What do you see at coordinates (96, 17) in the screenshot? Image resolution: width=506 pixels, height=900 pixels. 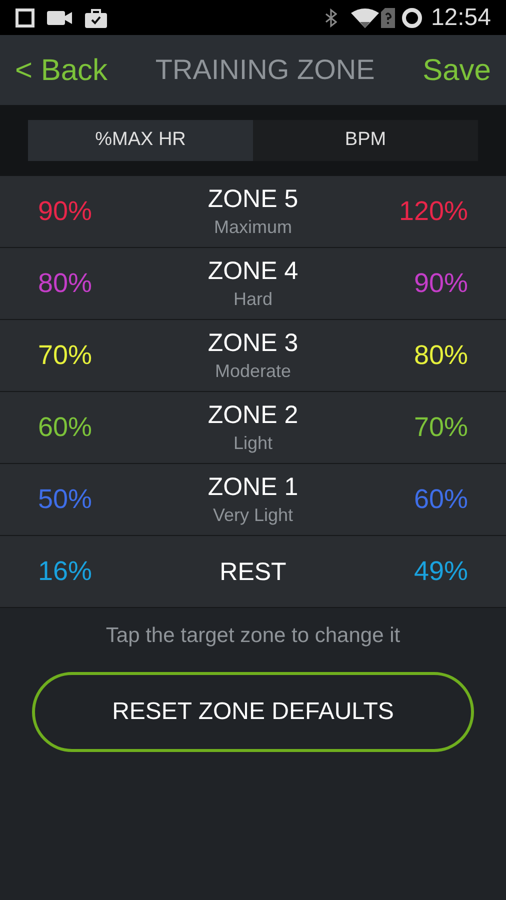 I see `briefcase-icon` at bounding box center [96, 17].